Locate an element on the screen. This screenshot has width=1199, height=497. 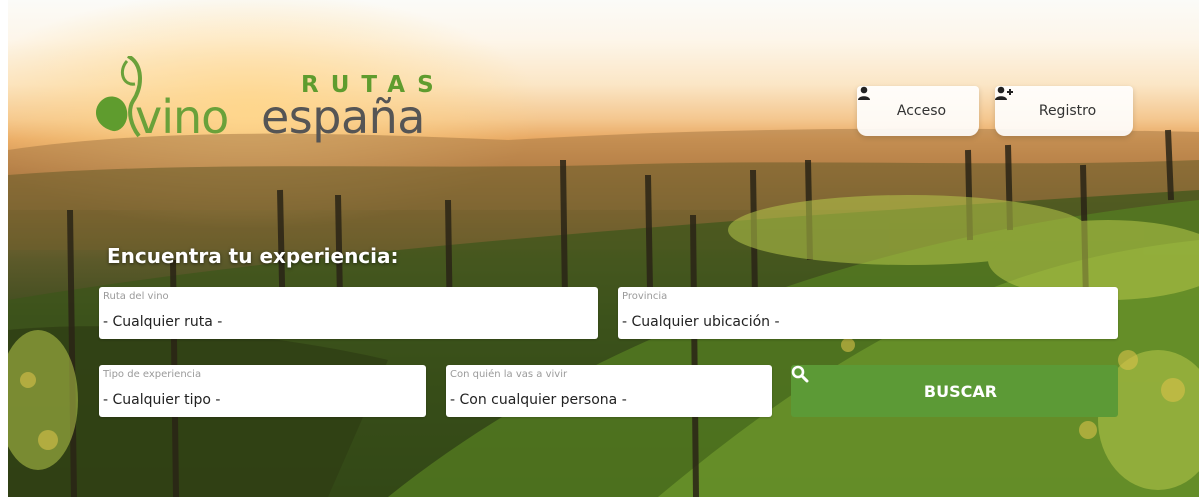
search-heading: Encuentra tu experiencia: is located at coordinates (253, 256).